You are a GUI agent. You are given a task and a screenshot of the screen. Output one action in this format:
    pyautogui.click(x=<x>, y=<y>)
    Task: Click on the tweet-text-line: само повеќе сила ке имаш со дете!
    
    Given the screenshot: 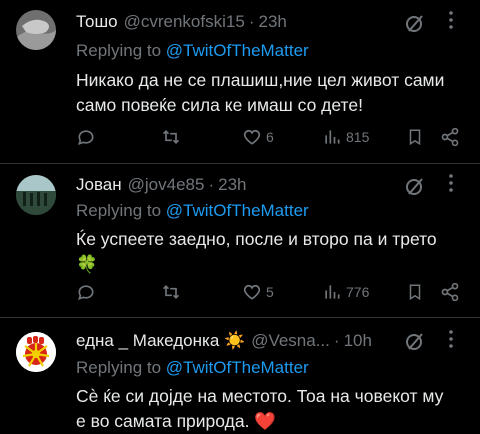 What is the action you would take?
    pyautogui.click(x=219, y=105)
    